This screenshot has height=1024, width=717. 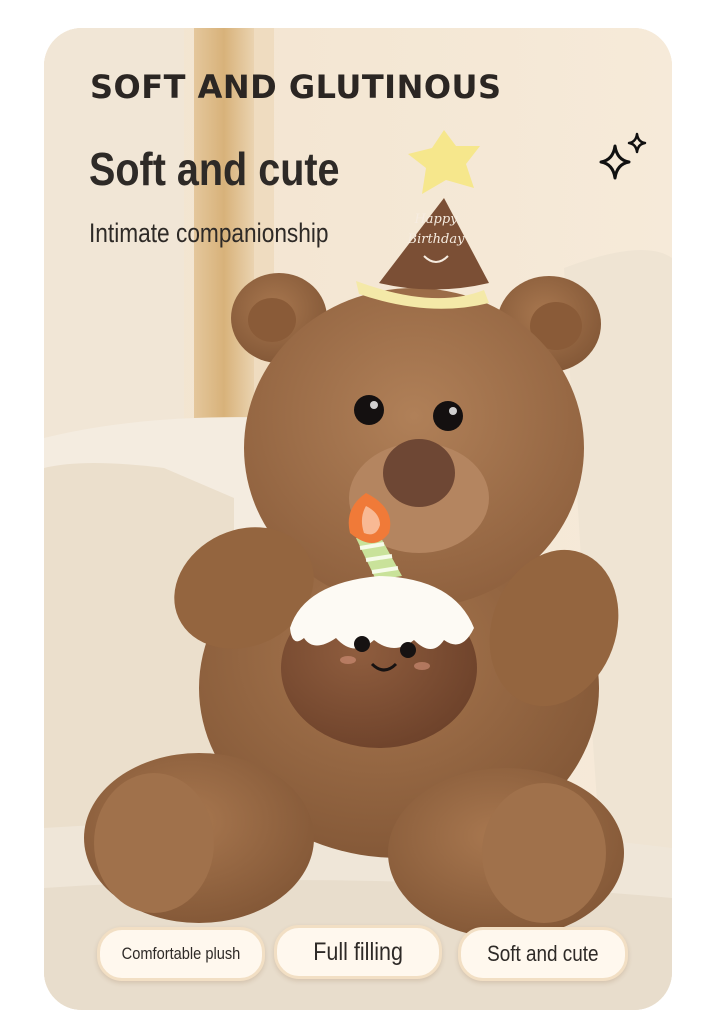 I want to click on sparkle-icon, so click(x=623, y=156).